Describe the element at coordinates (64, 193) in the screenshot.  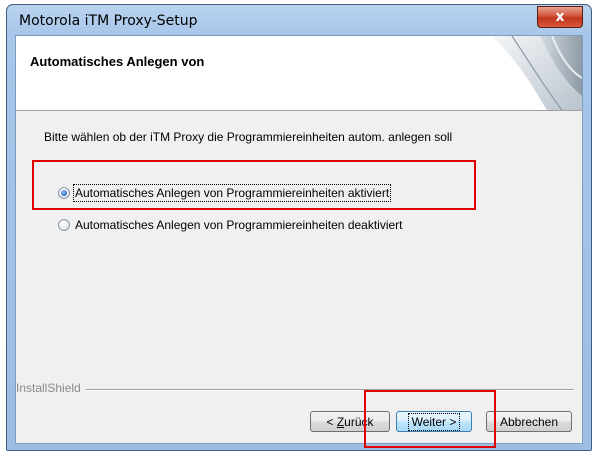
I see `radio-enable` at that location.